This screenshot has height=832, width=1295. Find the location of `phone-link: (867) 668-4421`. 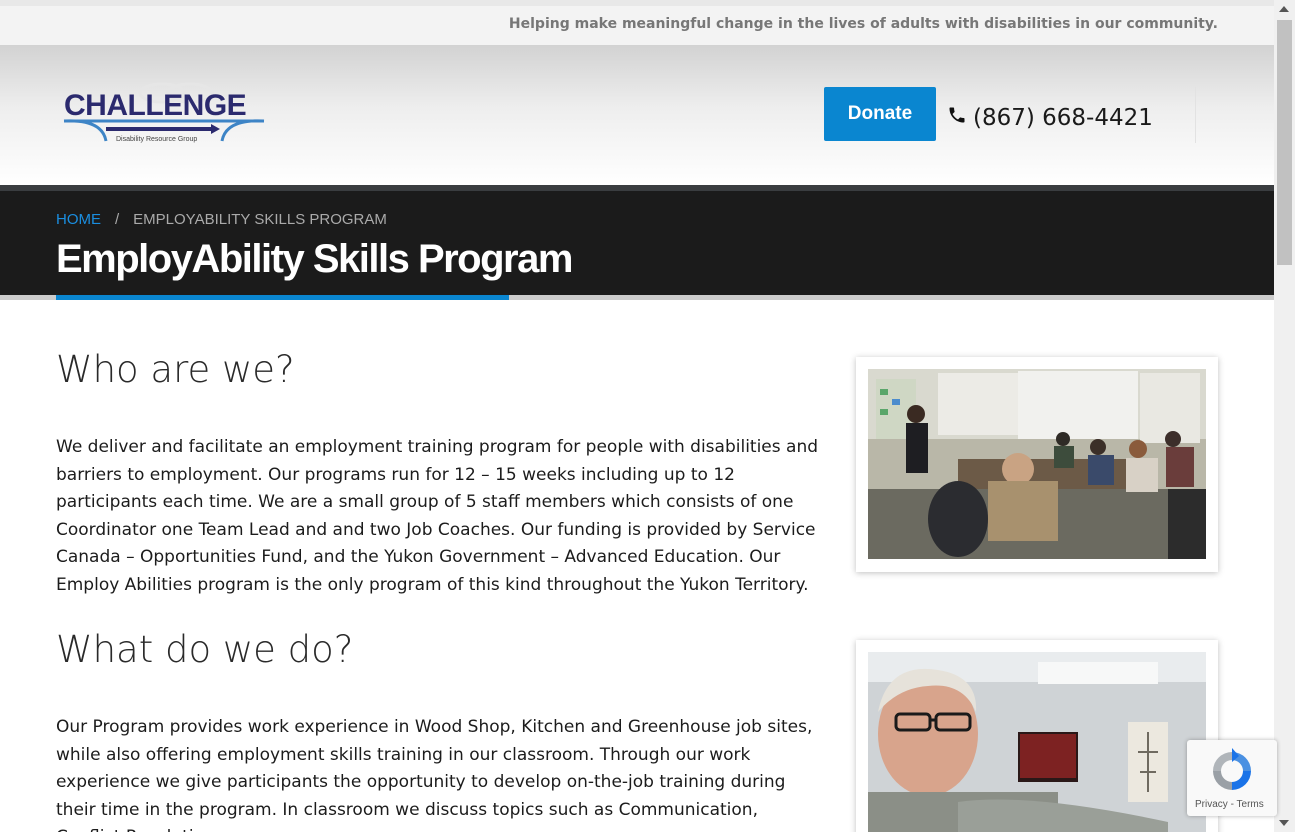

phone-link: (867) 668-4421 is located at coordinates (1050, 118).